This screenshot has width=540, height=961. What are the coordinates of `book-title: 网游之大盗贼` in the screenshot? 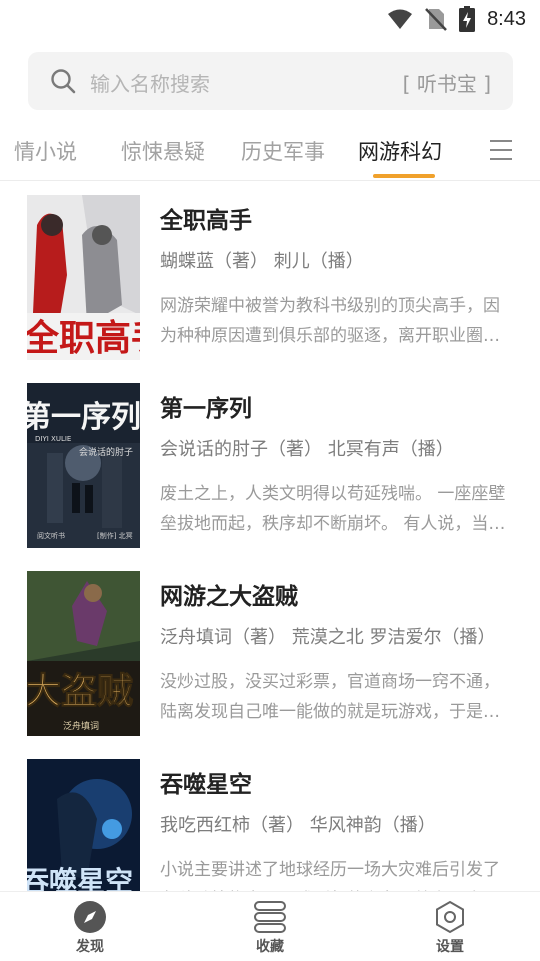 It's located at (229, 594).